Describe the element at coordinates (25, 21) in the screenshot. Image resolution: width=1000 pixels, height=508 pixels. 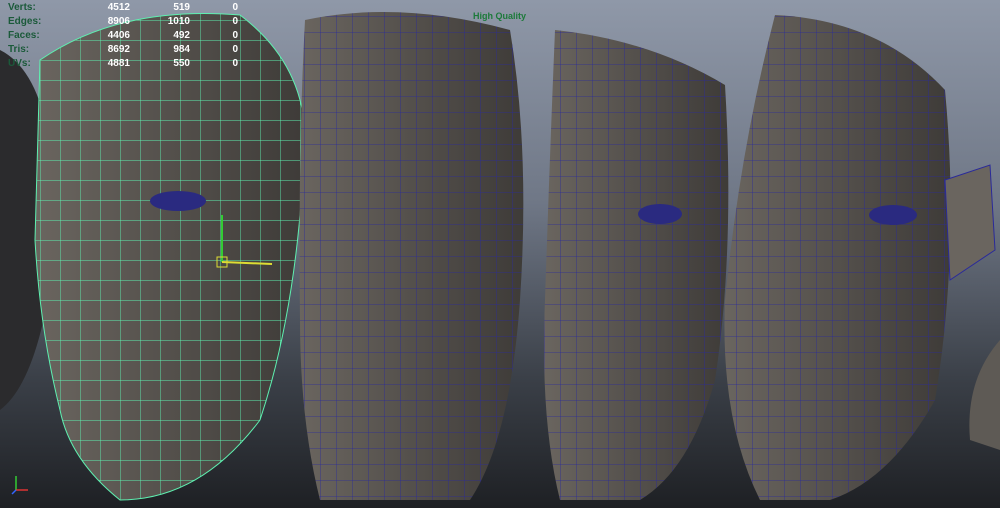
I see `hud-label: Edges:` at that location.